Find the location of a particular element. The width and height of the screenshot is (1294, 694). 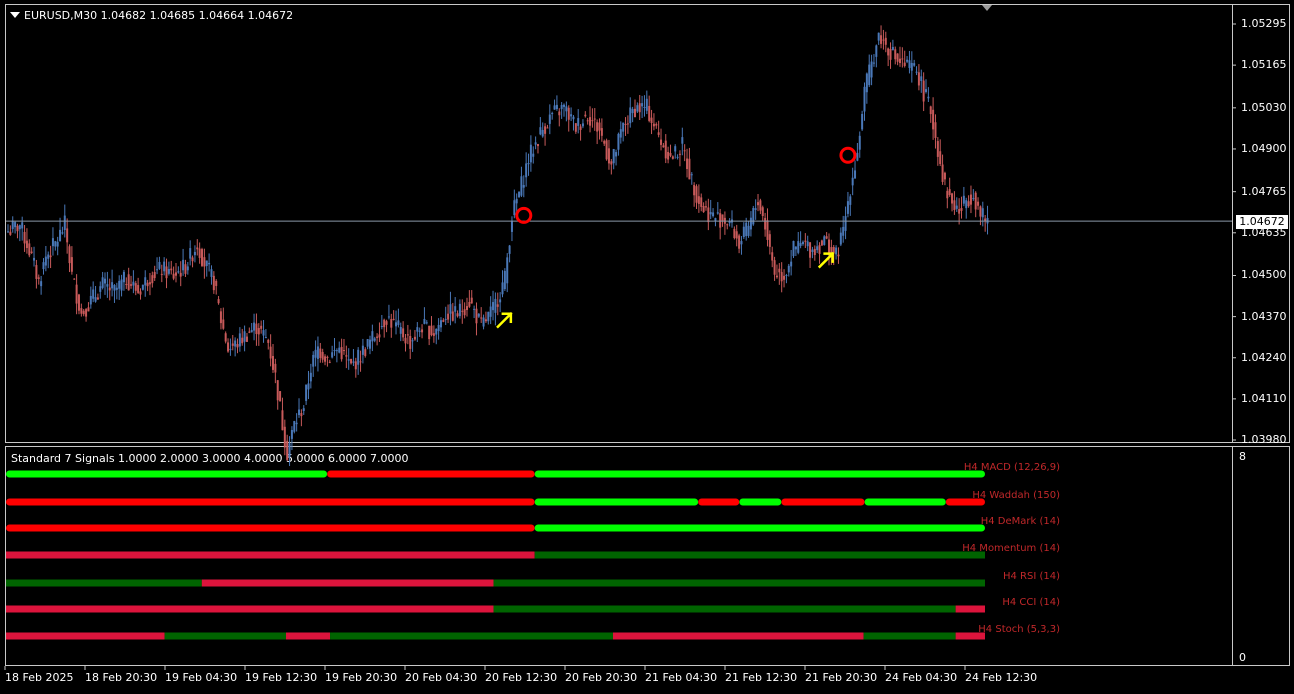

time-tick-label: 18 Feb 2025 is located at coordinates (39, 677).